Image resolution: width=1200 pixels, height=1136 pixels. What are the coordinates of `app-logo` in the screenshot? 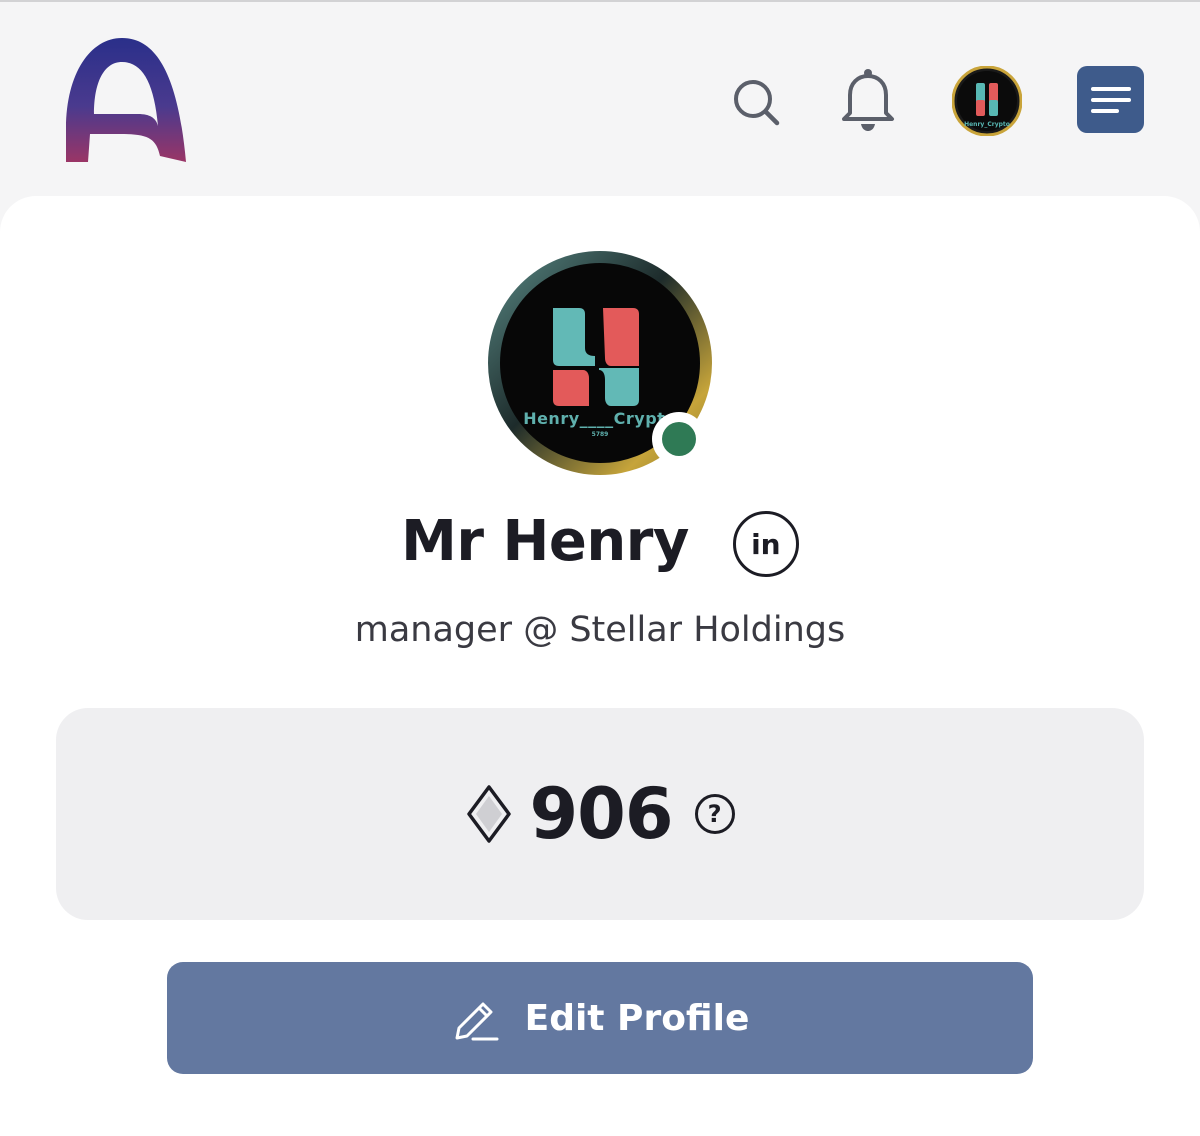 It's located at (125, 100).